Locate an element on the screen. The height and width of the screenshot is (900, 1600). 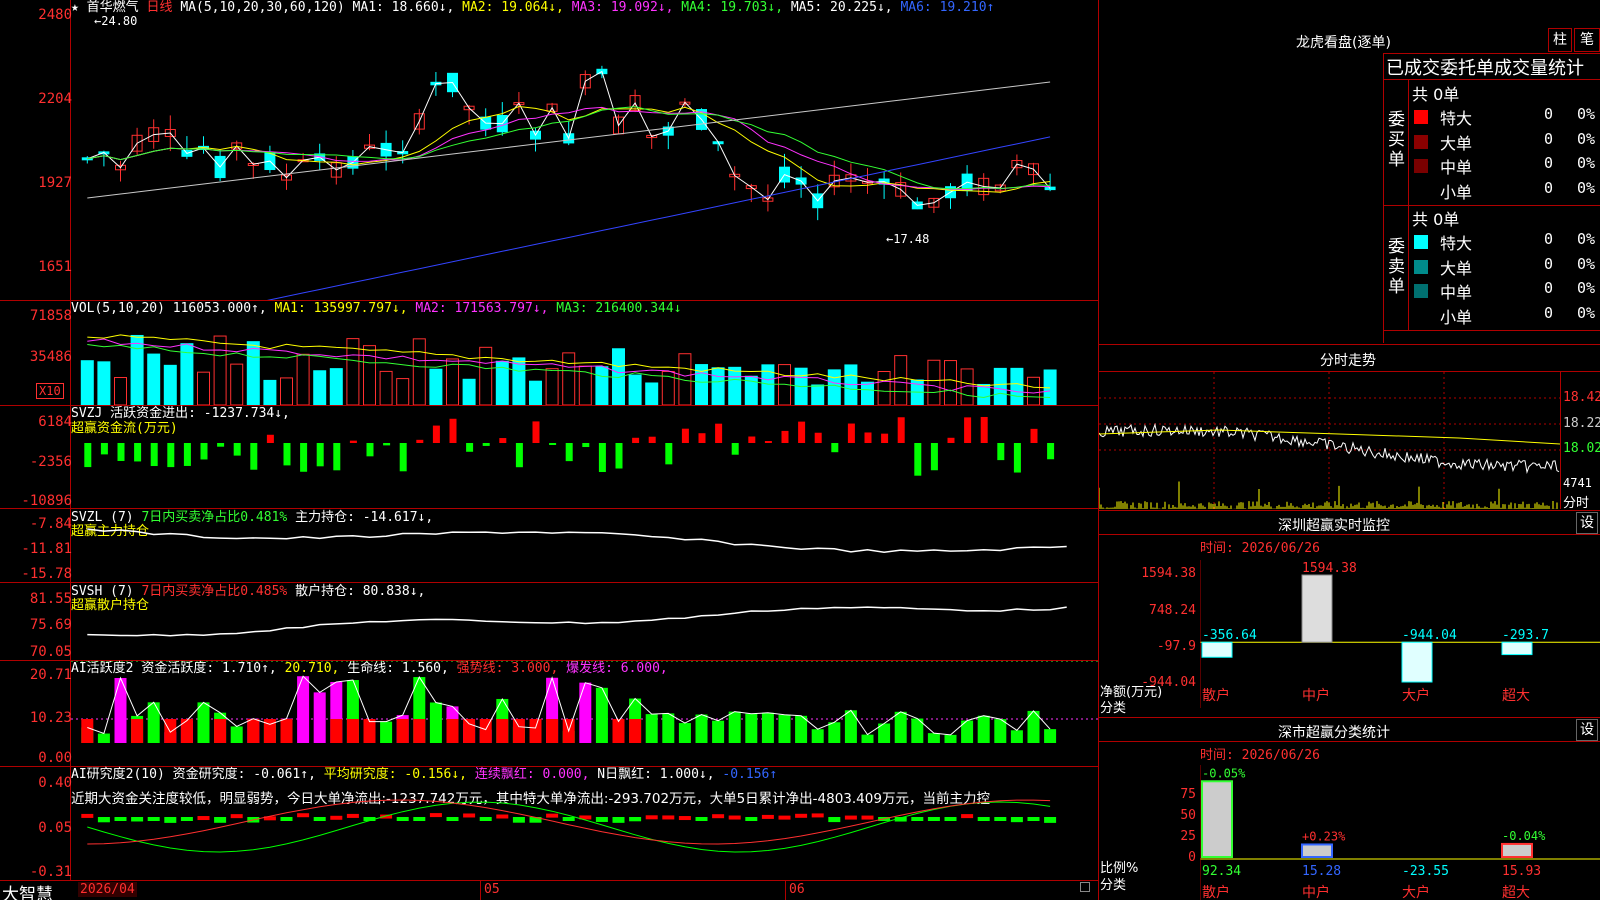
activity-bars is located at coordinates (584, 713).